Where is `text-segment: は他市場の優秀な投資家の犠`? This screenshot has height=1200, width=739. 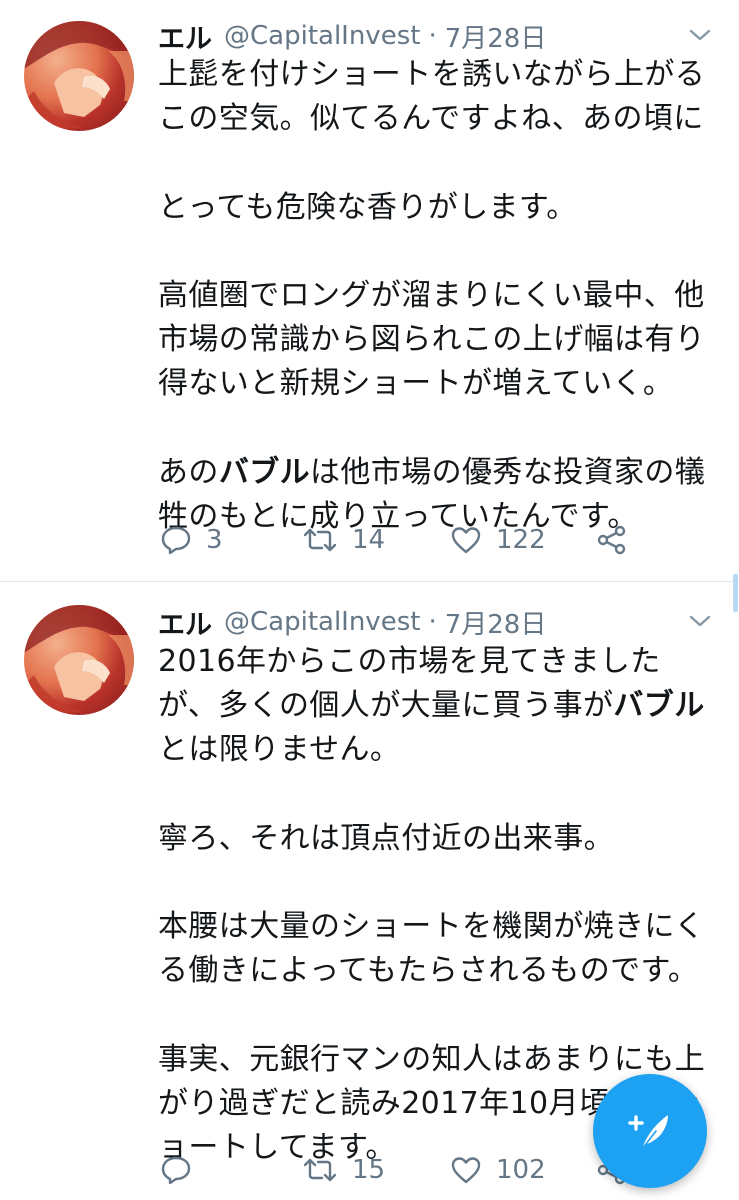 text-segment: は他市場の優秀な投資家の犠 is located at coordinates (508, 472).